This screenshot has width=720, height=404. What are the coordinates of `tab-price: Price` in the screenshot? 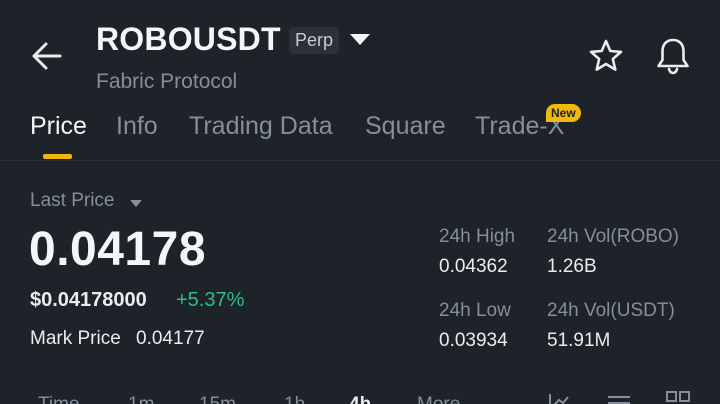 It's located at (58, 126).